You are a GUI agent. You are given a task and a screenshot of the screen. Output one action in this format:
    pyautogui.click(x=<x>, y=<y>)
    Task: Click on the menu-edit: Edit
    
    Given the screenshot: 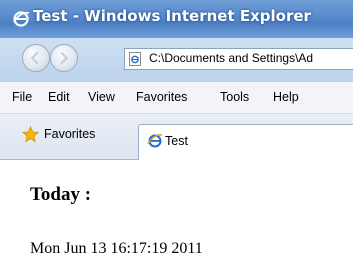 What is the action you would take?
    pyautogui.click(x=59, y=97)
    